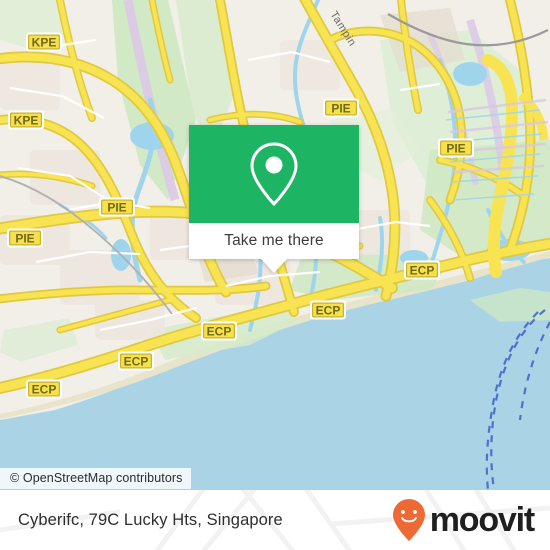 The height and width of the screenshot is (550, 550). What do you see at coordinates (274, 266) in the screenshot?
I see `popup-tail` at bounding box center [274, 266].